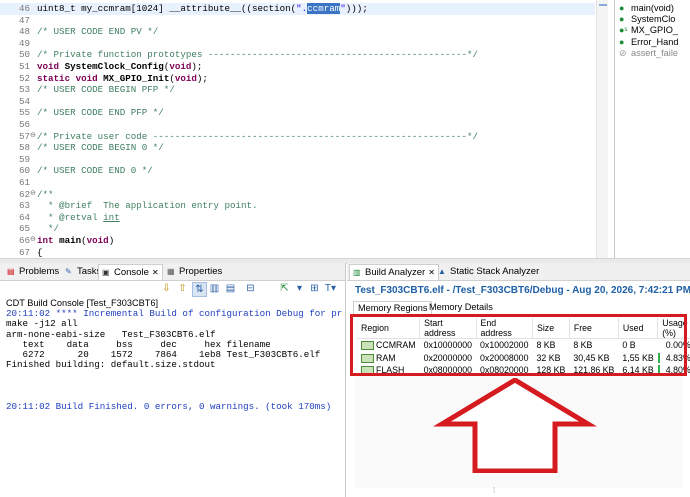 This screenshot has height=497, width=690. Describe the element at coordinates (138, 344) in the screenshot. I see `console-line: text data bss dec hex filename` at that location.